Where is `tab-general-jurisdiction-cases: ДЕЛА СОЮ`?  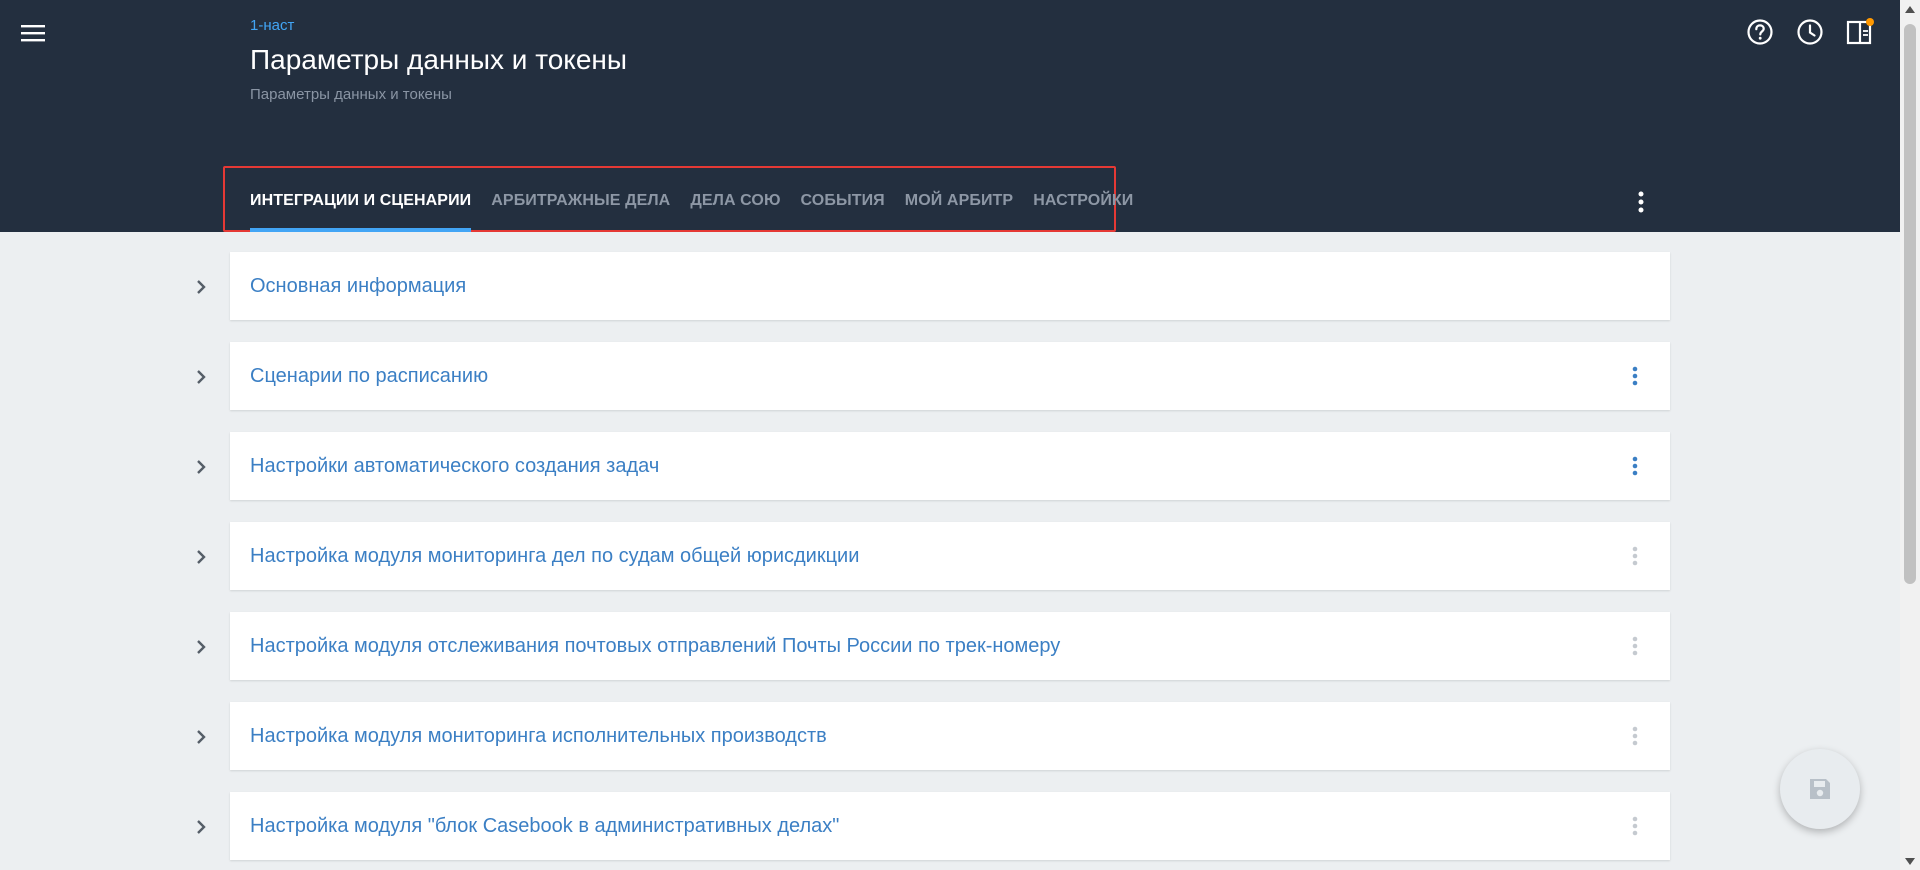 tab-general-jurisdiction-cases: ДЕЛА СОЮ is located at coordinates (735, 201).